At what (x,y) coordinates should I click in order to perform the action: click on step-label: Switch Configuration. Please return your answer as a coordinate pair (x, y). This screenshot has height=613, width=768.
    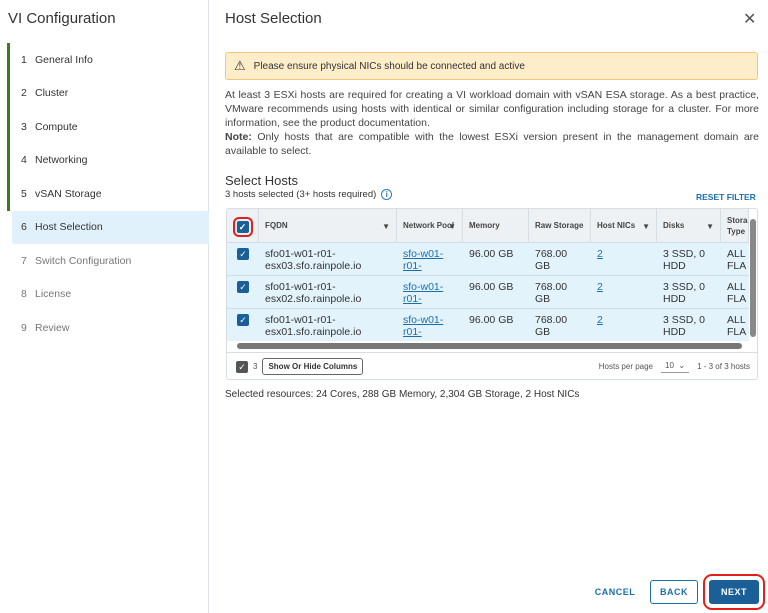
    Looking at the image, I should click on (83, 260).